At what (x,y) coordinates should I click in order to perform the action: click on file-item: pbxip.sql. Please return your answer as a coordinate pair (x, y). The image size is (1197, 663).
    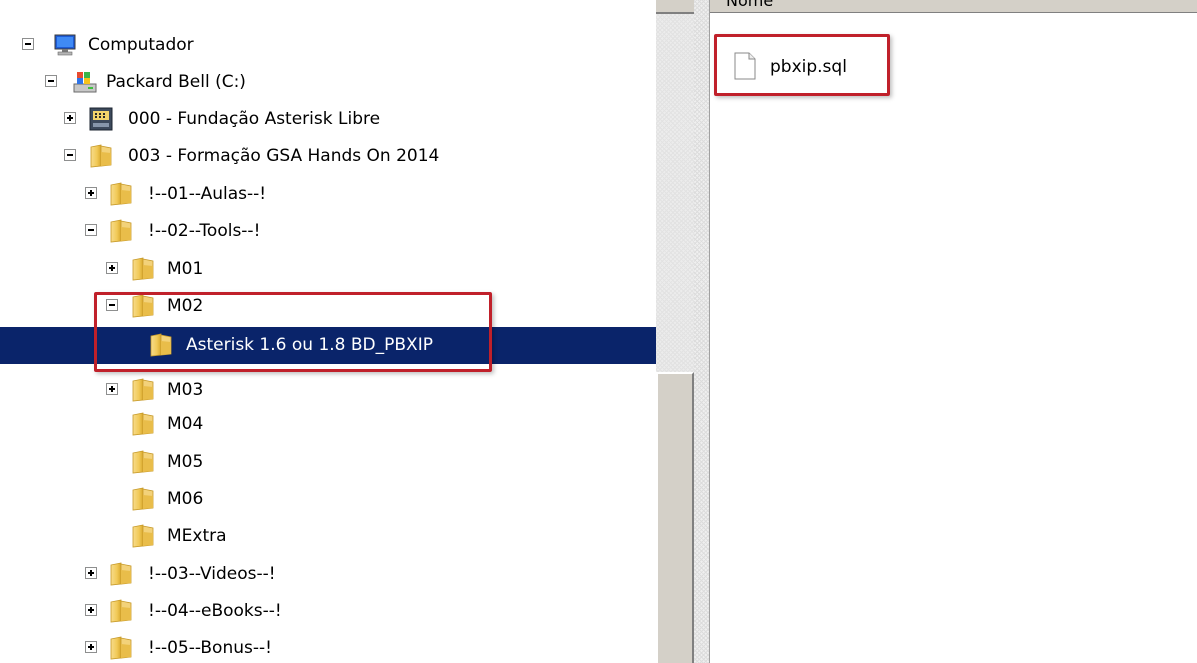
    Looking at the image, I should click on (819, 68).